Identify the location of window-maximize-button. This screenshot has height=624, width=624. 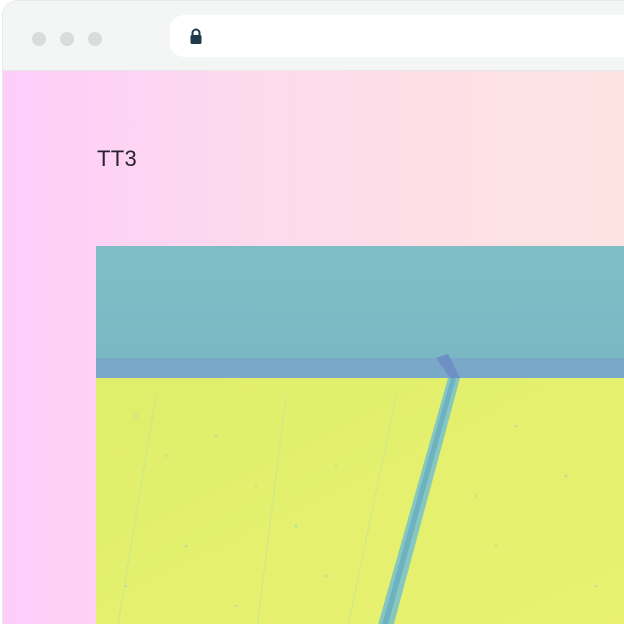
(95, 39).